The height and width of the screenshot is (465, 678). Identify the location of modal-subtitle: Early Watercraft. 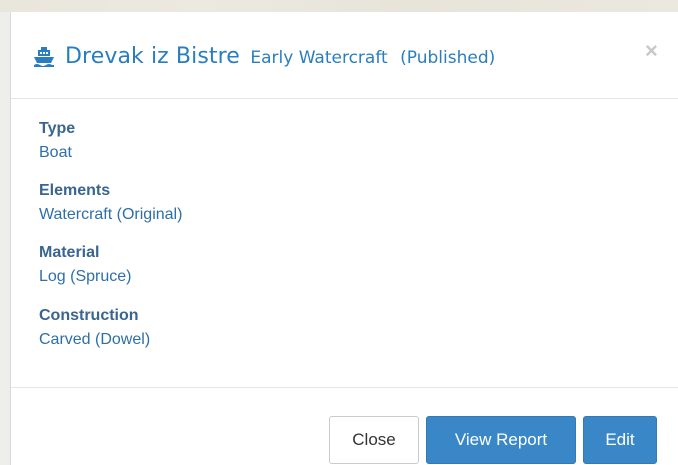
(319, 58).